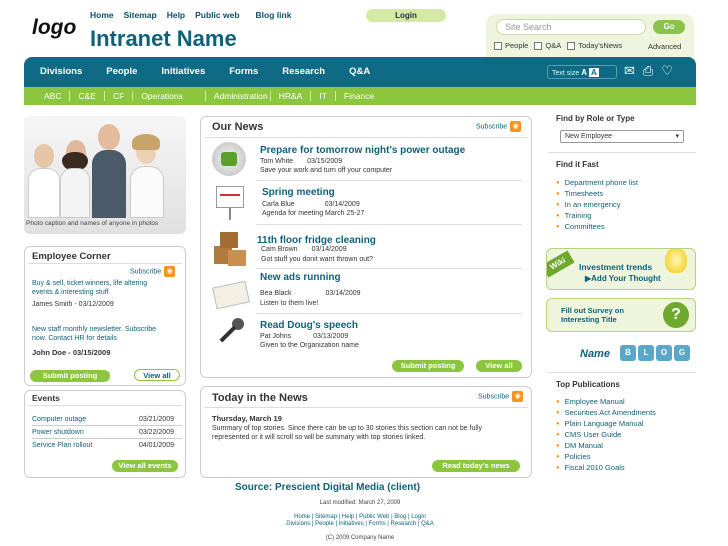 Image resolution: width=728 pixels, height=546 pixels. I want to click on publication-item: DM Manual, so click(606, 445).